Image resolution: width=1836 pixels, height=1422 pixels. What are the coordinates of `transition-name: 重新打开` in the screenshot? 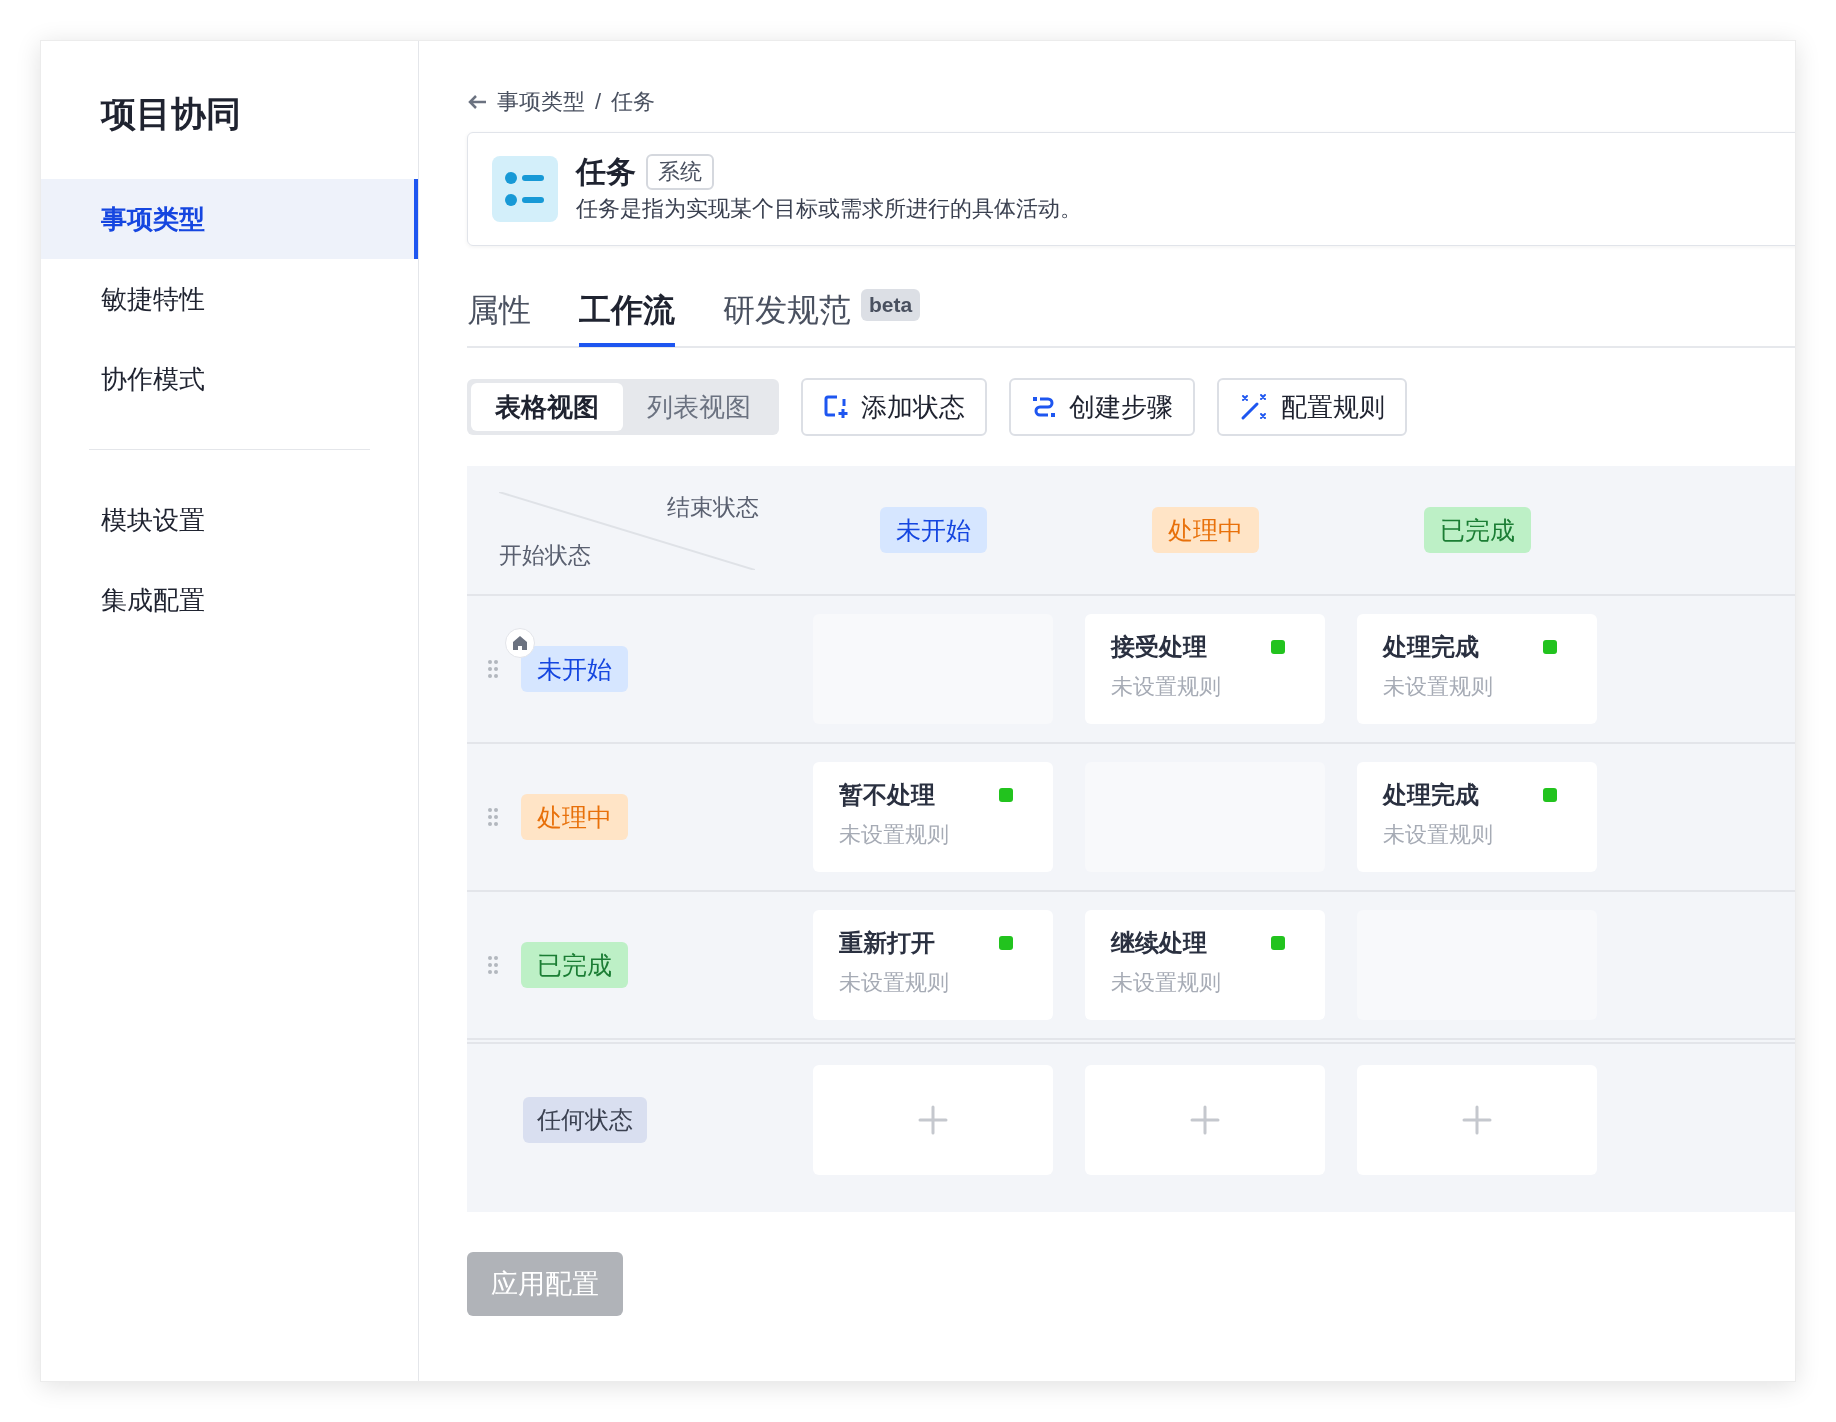 It's located at (887, 943).